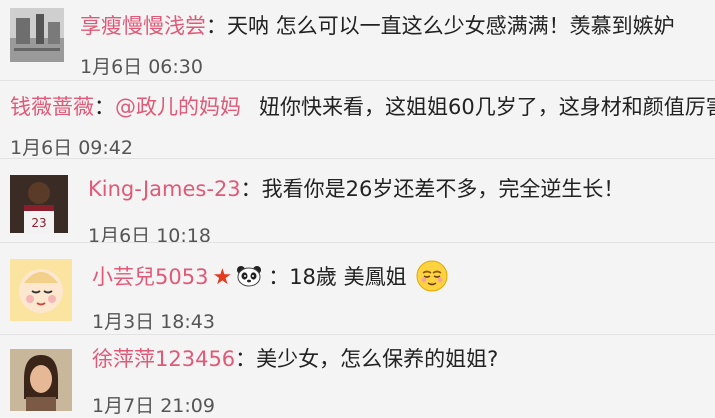  What do you see at coordinates (348, 277) in the screenshot?
I see `comment-text: 18歲 美鳳姐` at bounding box center [348, 277].